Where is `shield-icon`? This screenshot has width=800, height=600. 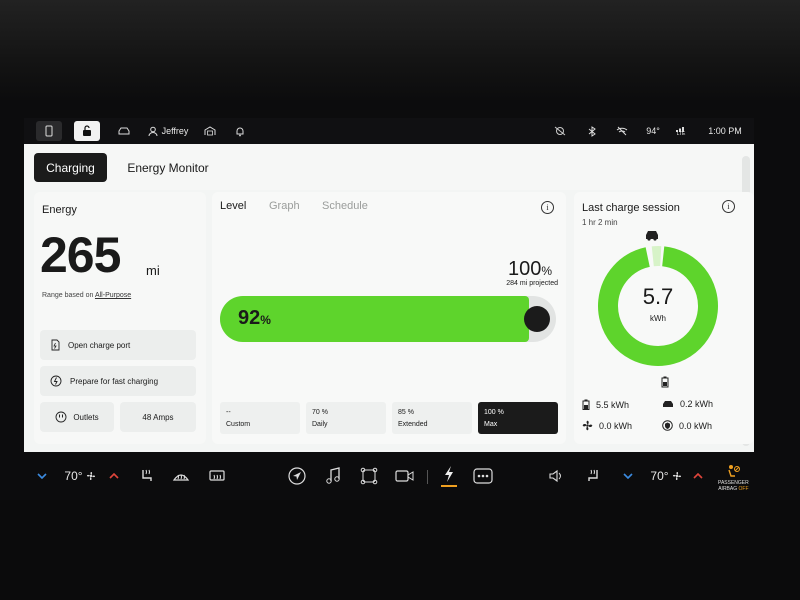
shield-icon is located at coordinates (667, 425).